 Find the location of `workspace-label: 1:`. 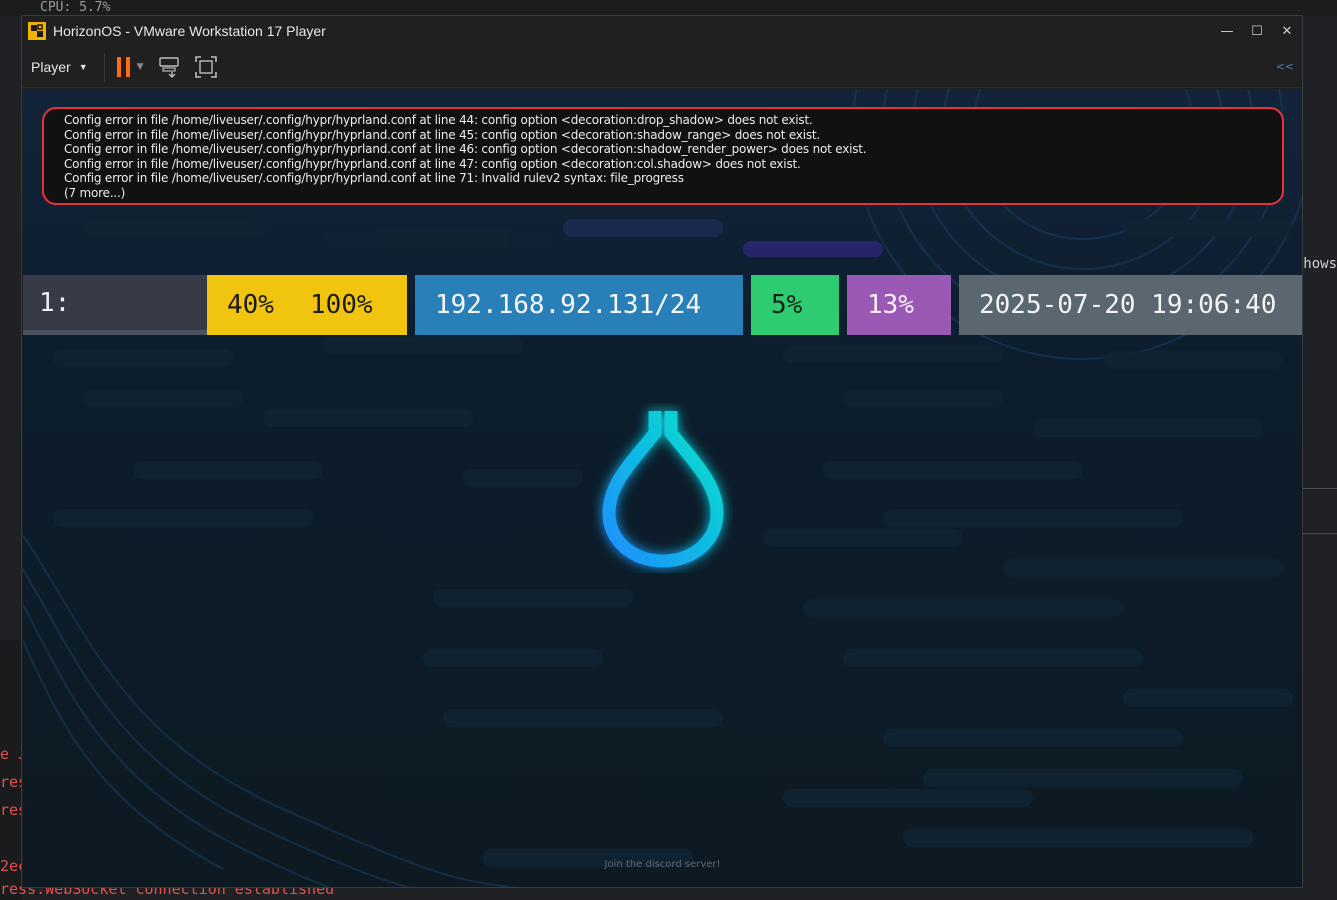

workspace-label: 1: is located at coordinates (55, 302).